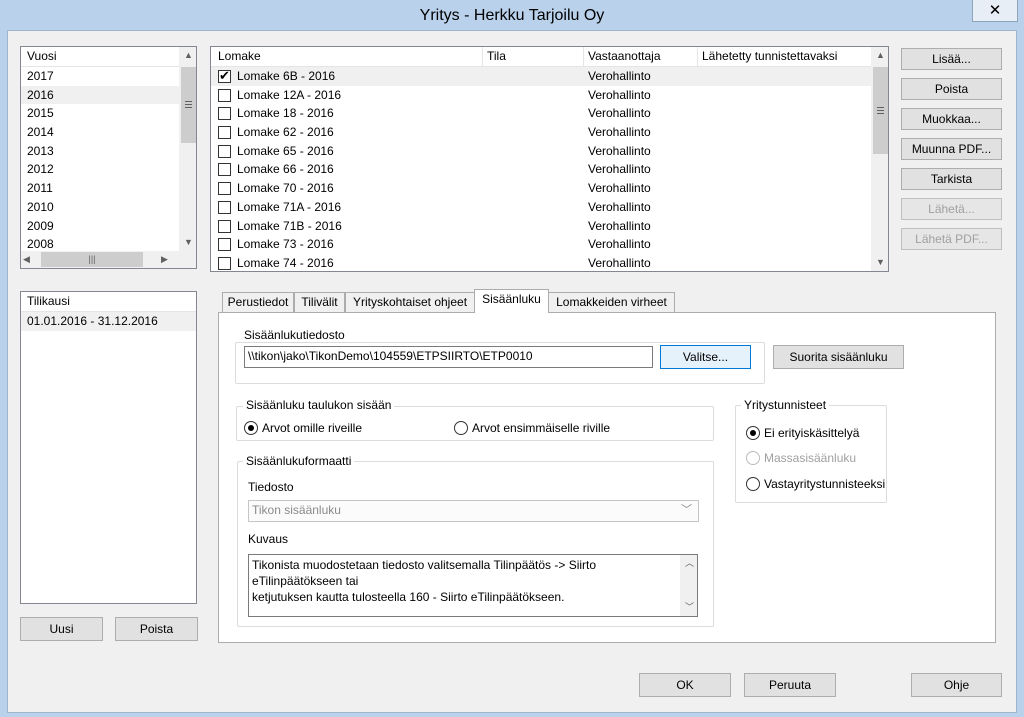 The width and height of the screenshot is (1024, 717). I want to click on year-list-hscrollbar: ◀ ||| ▶, so click(108, 259).